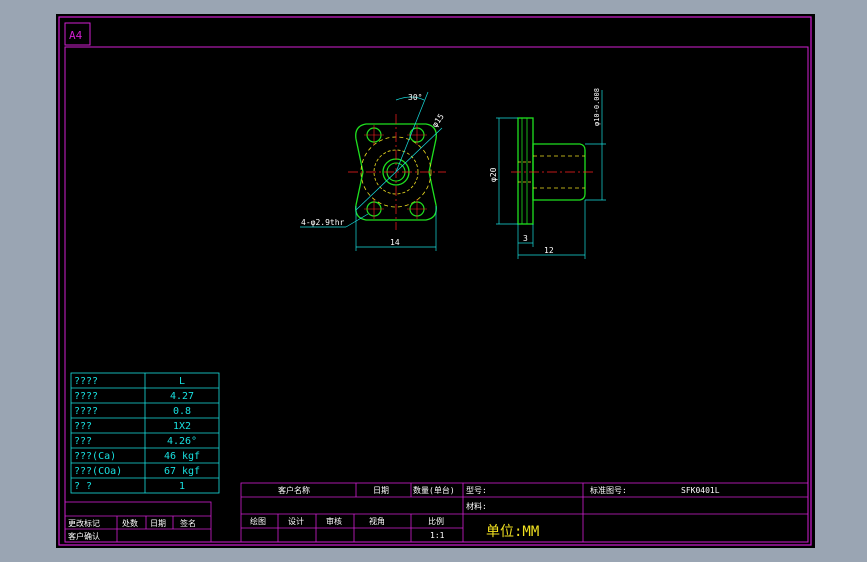 The height and width of the screenshot is (562, 867). I want to click on side-view: φ20 φ10-0.008 3 12, so click(547, 173).